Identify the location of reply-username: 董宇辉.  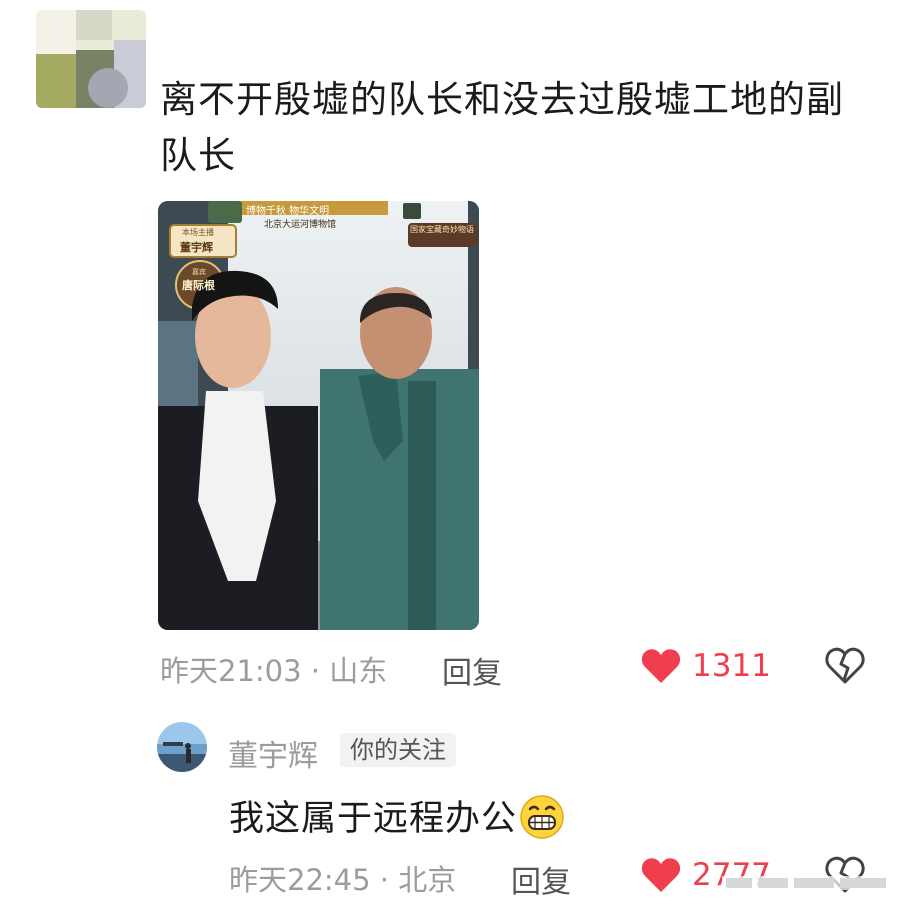
(273, 753).